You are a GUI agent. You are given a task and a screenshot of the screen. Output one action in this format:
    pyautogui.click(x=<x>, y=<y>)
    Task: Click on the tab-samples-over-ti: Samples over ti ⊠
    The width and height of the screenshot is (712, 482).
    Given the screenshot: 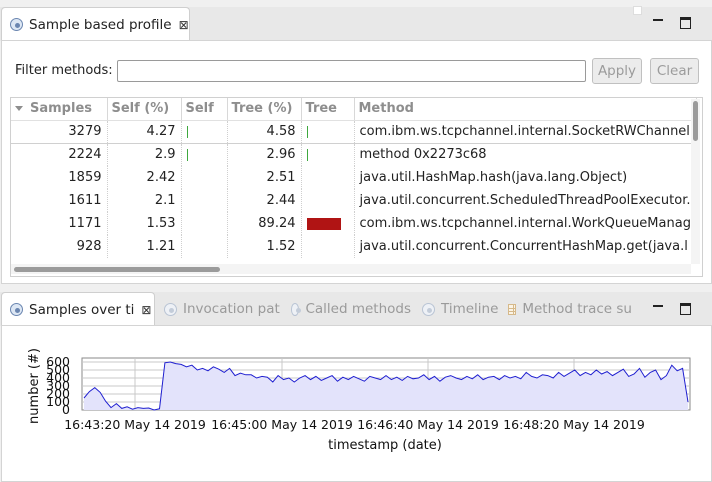 What is the action you would take?
    pyautogui.click(x=78, y=309)
    